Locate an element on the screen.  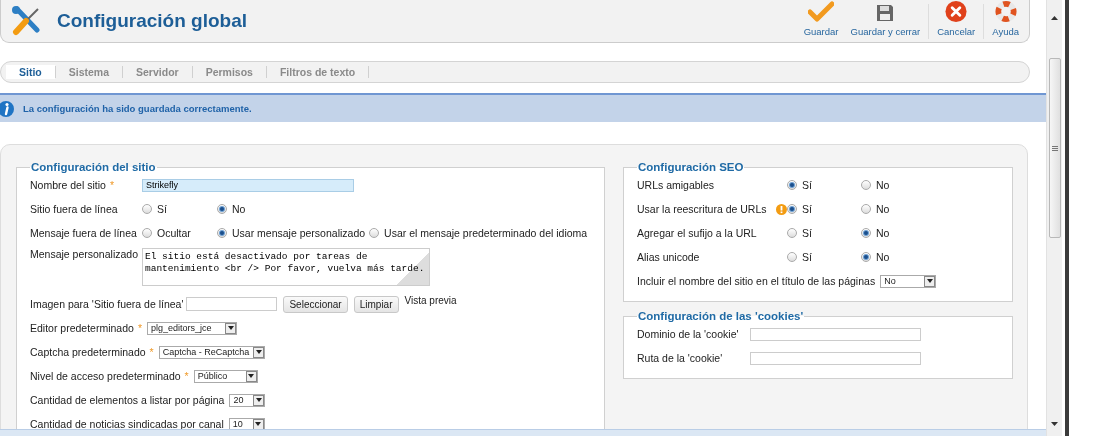
save-button: Guardar is located at coordinates (821, 21).